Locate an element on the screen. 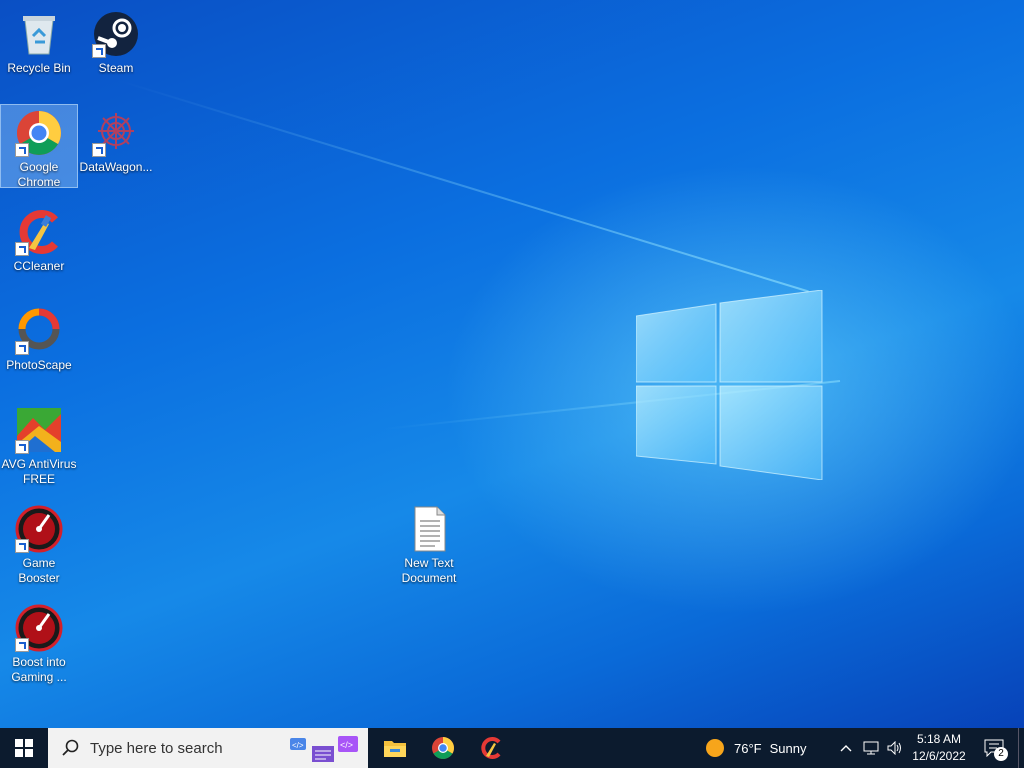 The height and width of the screenshot is (768, 1024). desktop-icon-new-text-document: New Text Document is located at coordinates (429, 543).